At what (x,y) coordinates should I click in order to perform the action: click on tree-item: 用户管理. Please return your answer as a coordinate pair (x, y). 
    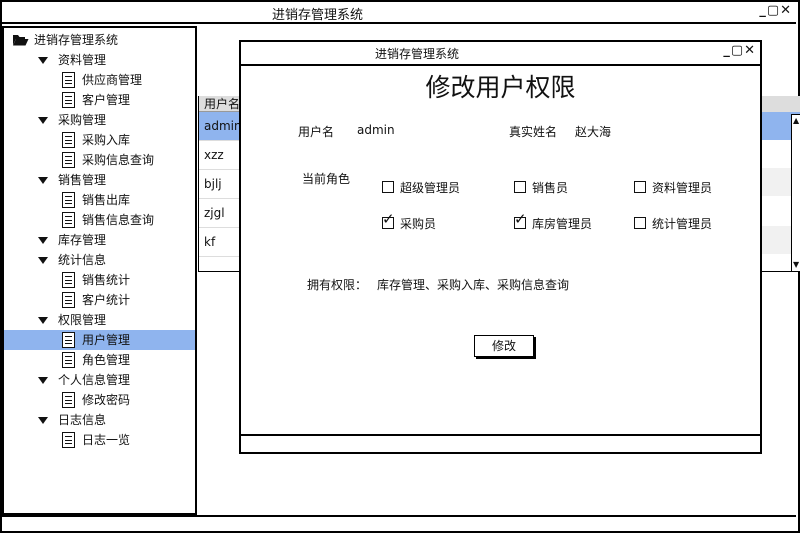
    Looking at the image, I should click on (99, 340).